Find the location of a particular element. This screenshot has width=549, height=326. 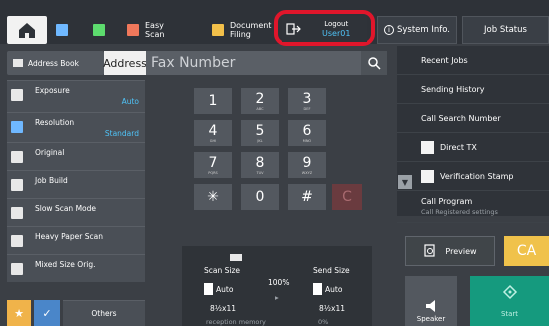

others-button: Others is located at coordinates (104, 313).